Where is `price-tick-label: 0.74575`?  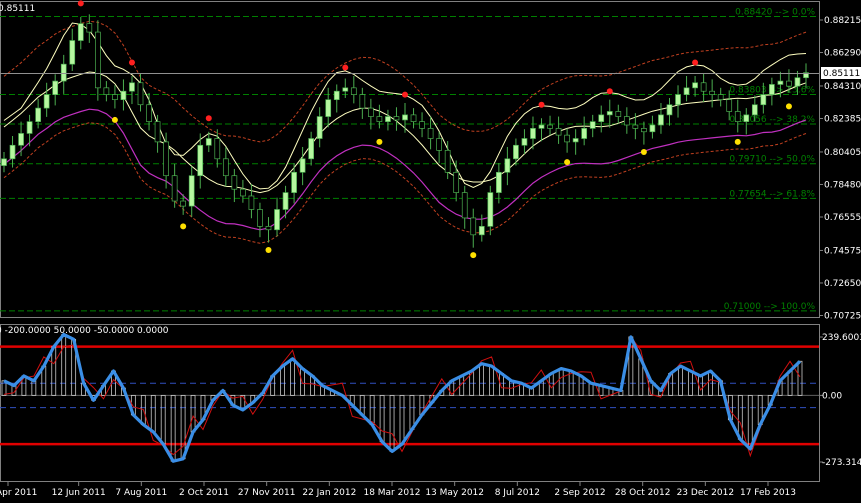
price-tick-label: 0.74575 is located at coordinates (842, 251).